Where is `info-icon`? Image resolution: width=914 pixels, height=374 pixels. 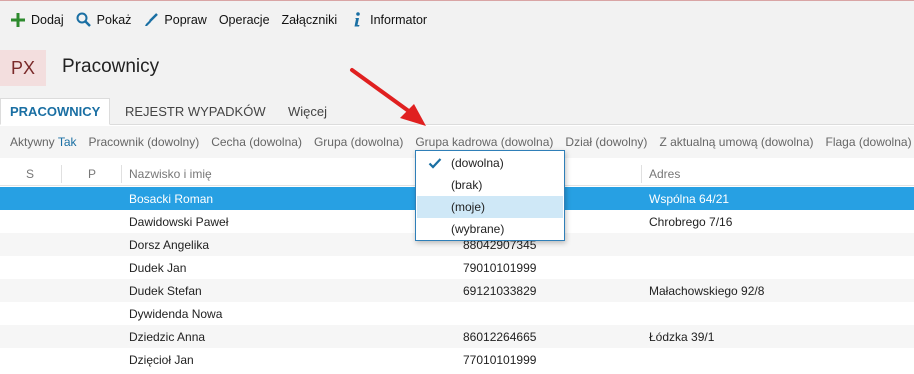 info-icon is located at coordinates (357, 20).